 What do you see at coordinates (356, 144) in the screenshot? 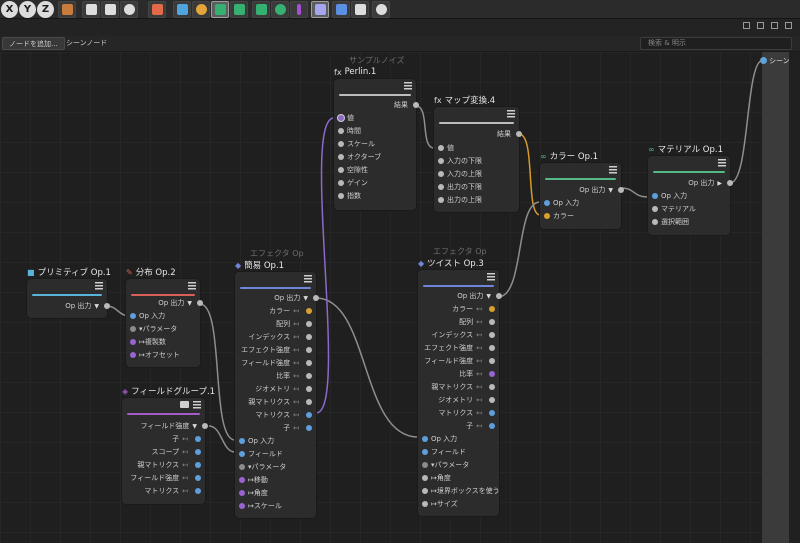
I see `port-scale: スケール` at bounding box center [356, 144].